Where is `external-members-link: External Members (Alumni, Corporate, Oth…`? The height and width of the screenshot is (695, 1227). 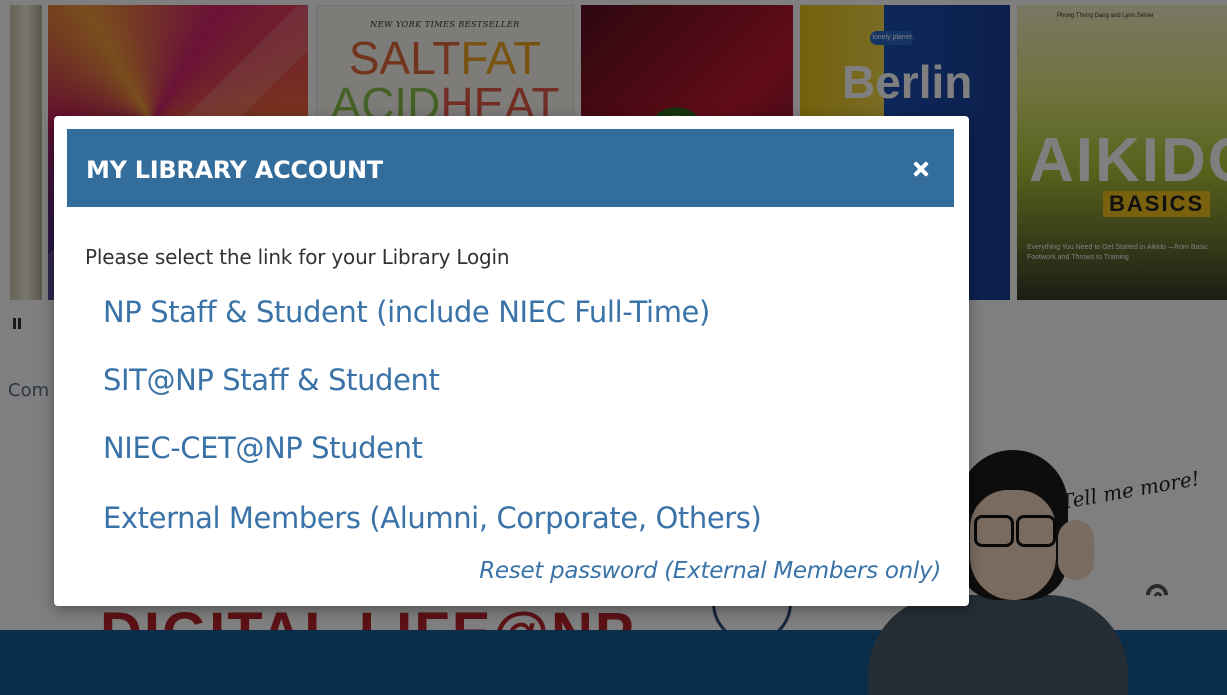
external-members-link: External Members (Alumni, Corporate, Oth… is located at coordinates (432, 518).